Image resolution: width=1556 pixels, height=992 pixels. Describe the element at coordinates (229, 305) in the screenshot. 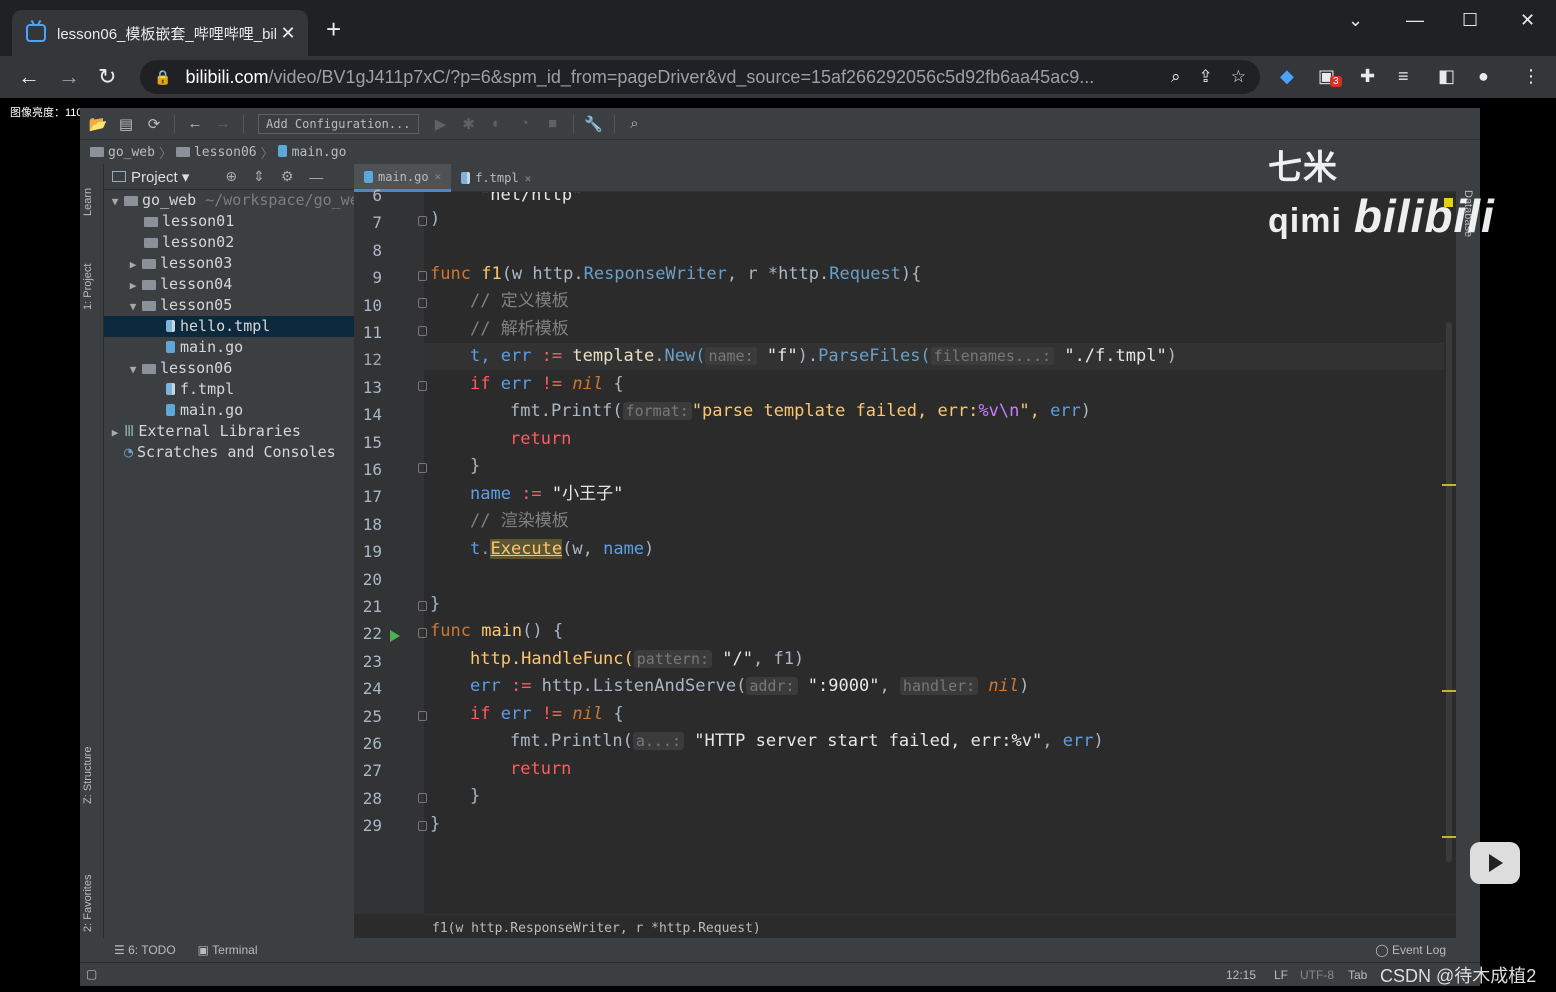

I see `tree-item-lesson05: ▼ lesson05` at that location.